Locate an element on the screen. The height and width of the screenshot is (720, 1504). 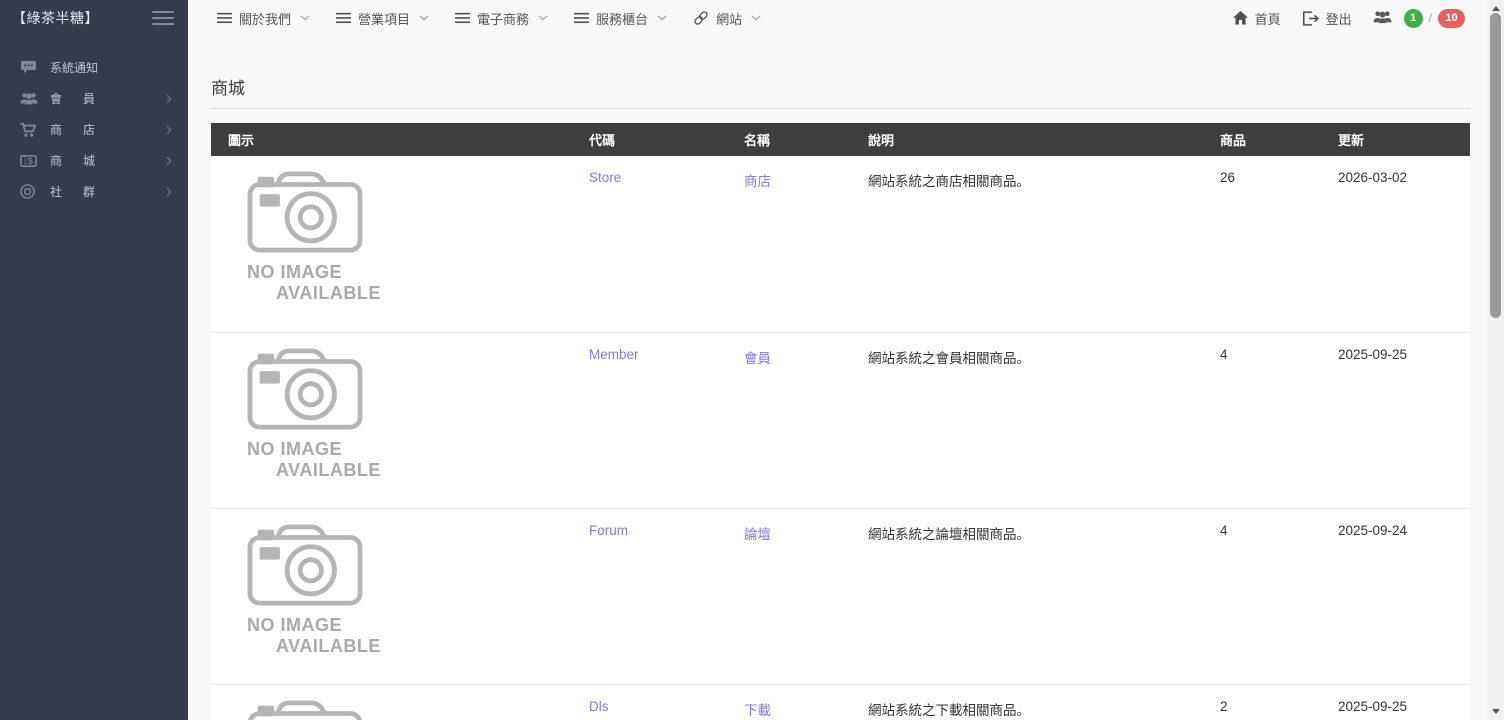
nav-menu-label: 關於我們 is located at coordinates (265, 19).